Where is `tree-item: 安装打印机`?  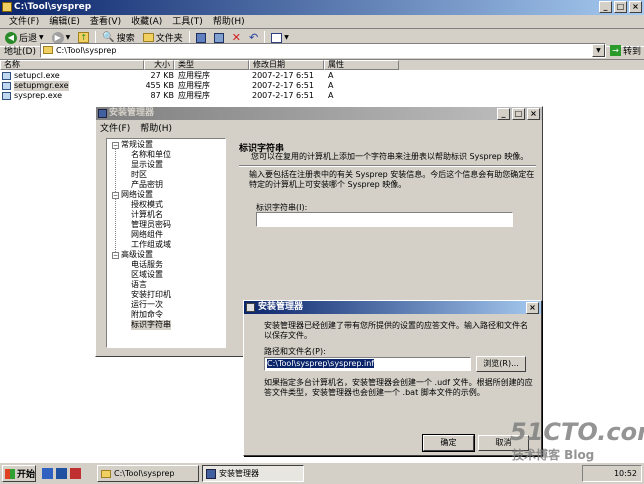
tree-item: 安装打印机 is located at coordinates (151, 295).